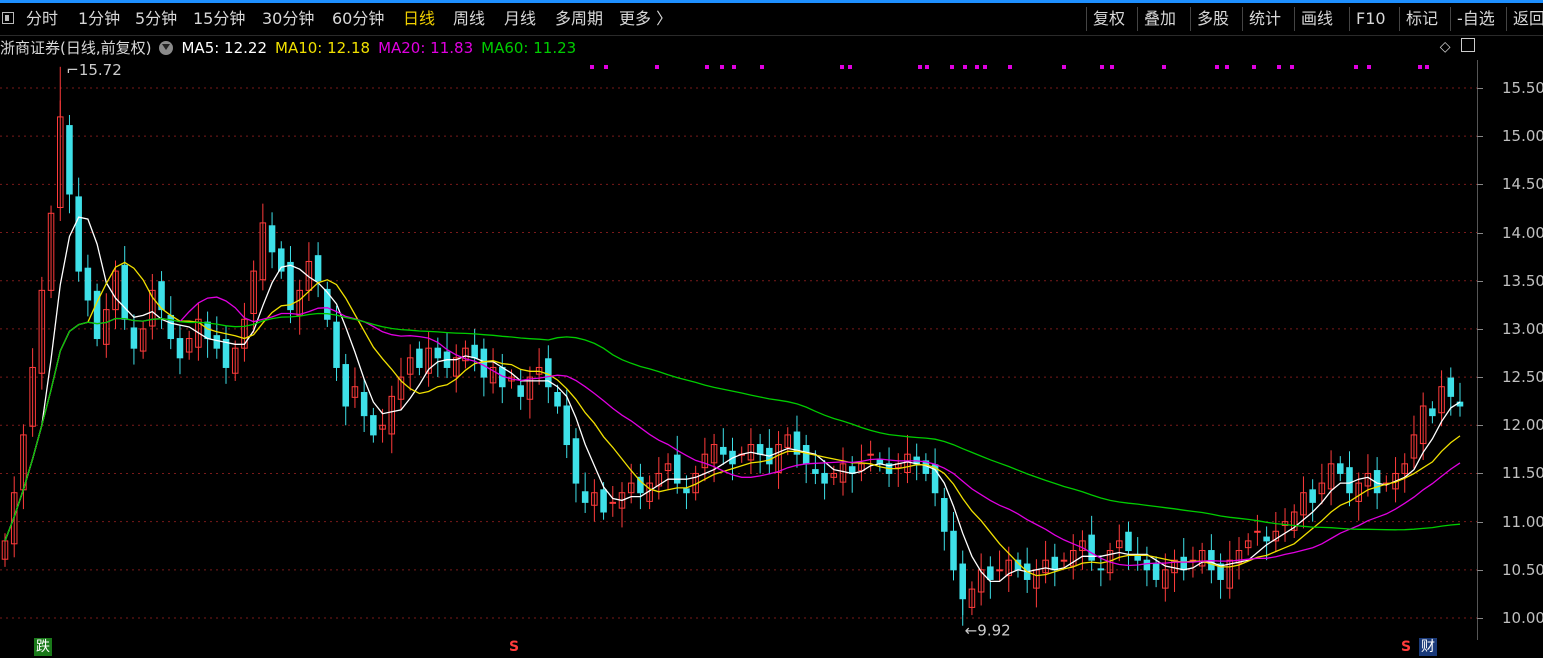  I want to click on ma5-readout: MA5: 12.22, so click(224, 48).